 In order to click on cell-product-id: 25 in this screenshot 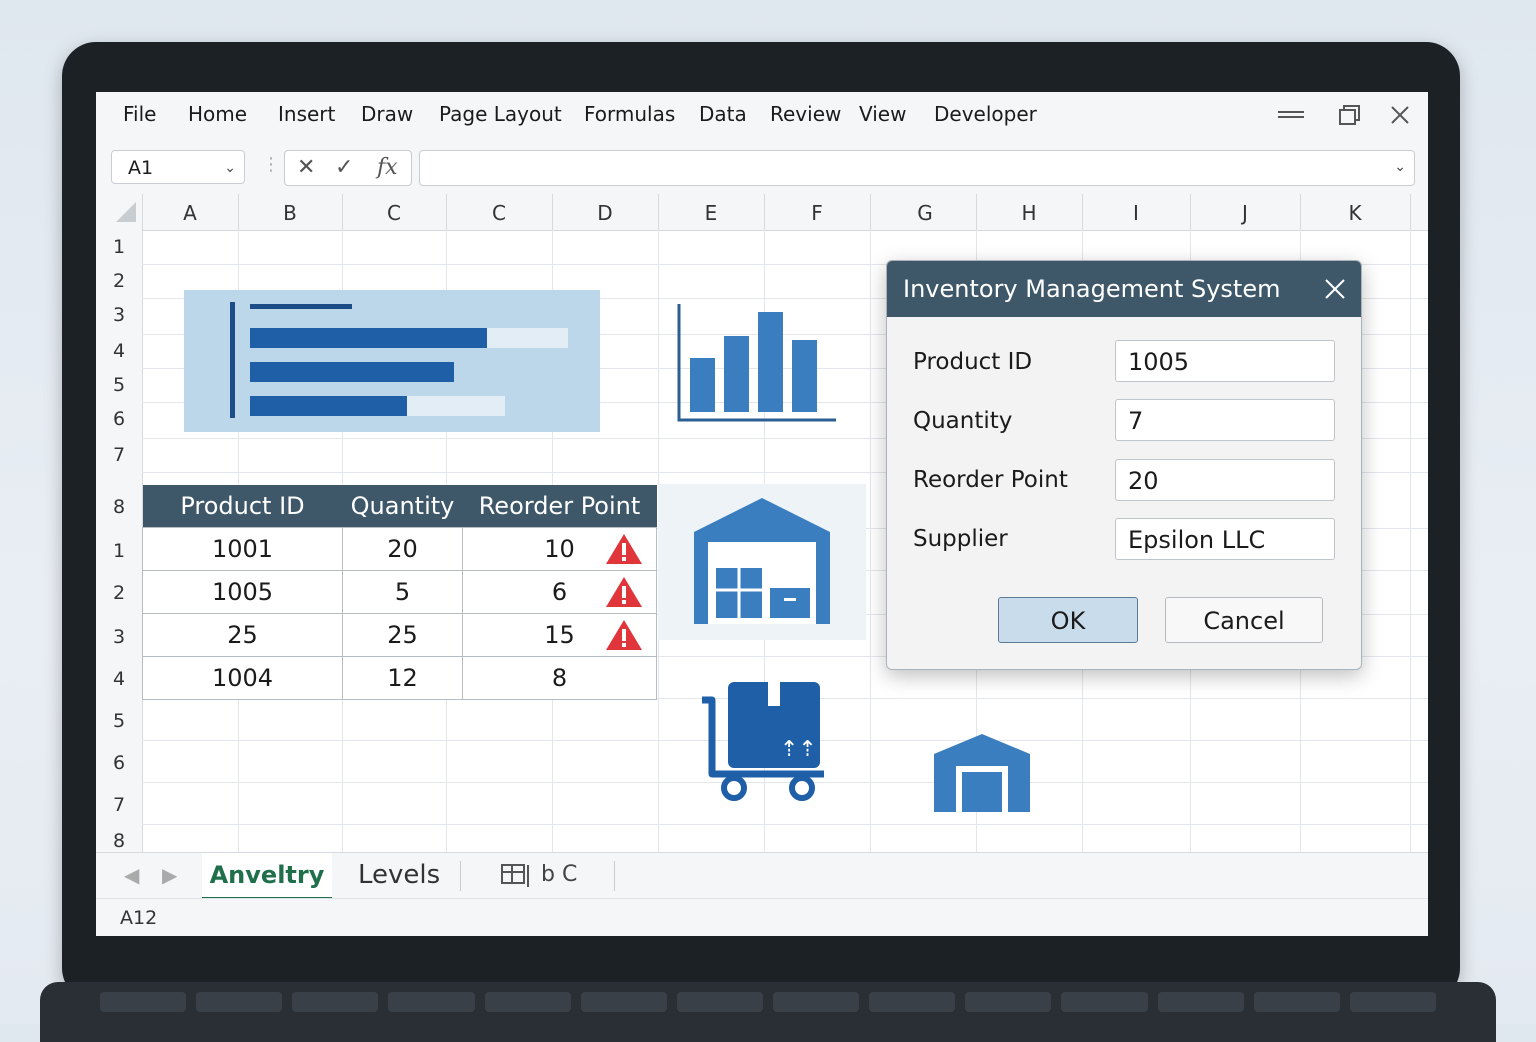, I will do `click(242, 635)`.